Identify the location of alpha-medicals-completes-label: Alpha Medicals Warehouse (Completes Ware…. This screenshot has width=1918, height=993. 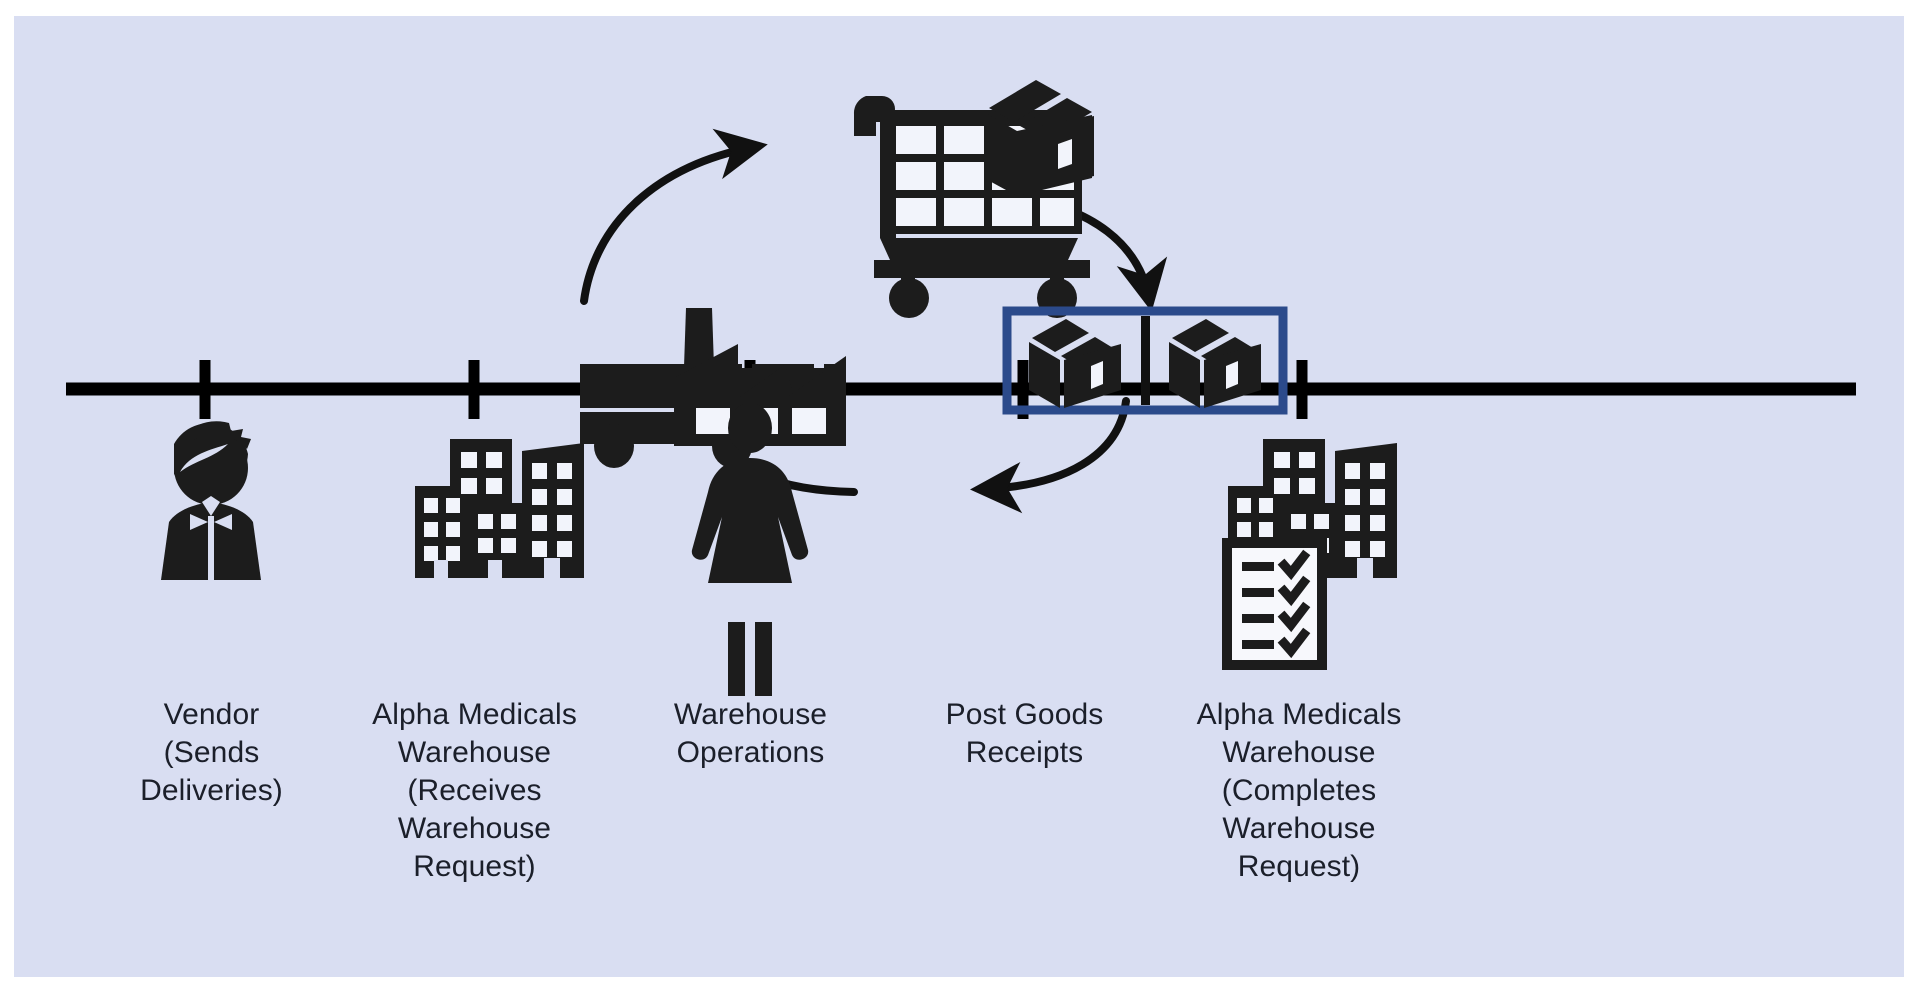
(1299, 790).